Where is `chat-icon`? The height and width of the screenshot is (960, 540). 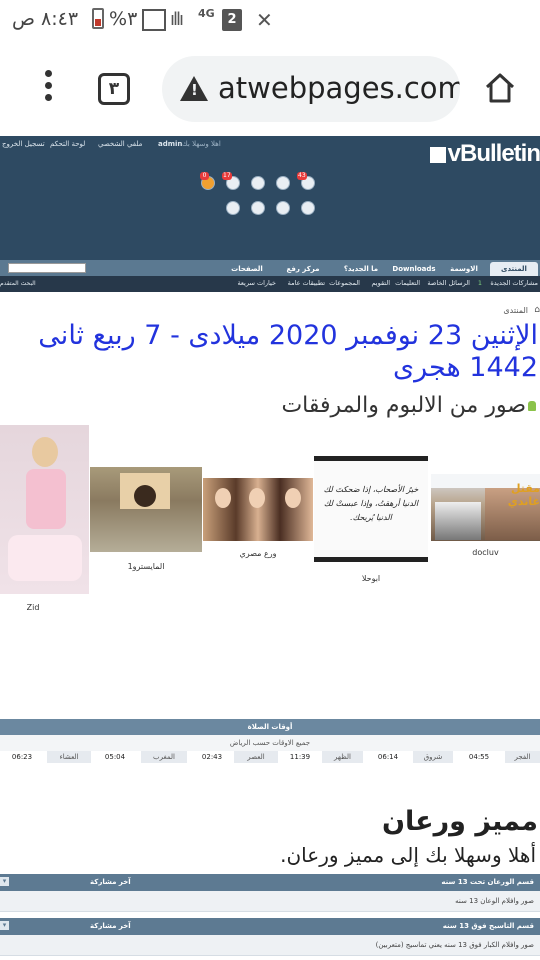
chat-icon is located at coordinates (283, 183).